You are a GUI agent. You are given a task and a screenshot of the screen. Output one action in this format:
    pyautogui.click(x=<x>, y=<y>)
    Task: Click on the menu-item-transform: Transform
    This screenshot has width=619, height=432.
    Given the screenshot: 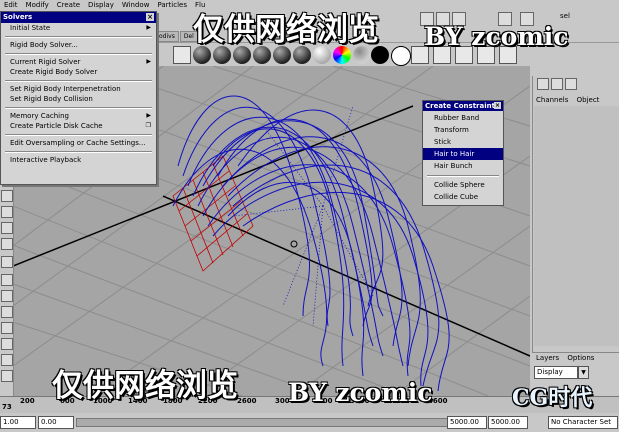 What is the action you would take?
    pyautogui.click(x=463, y=130)
    